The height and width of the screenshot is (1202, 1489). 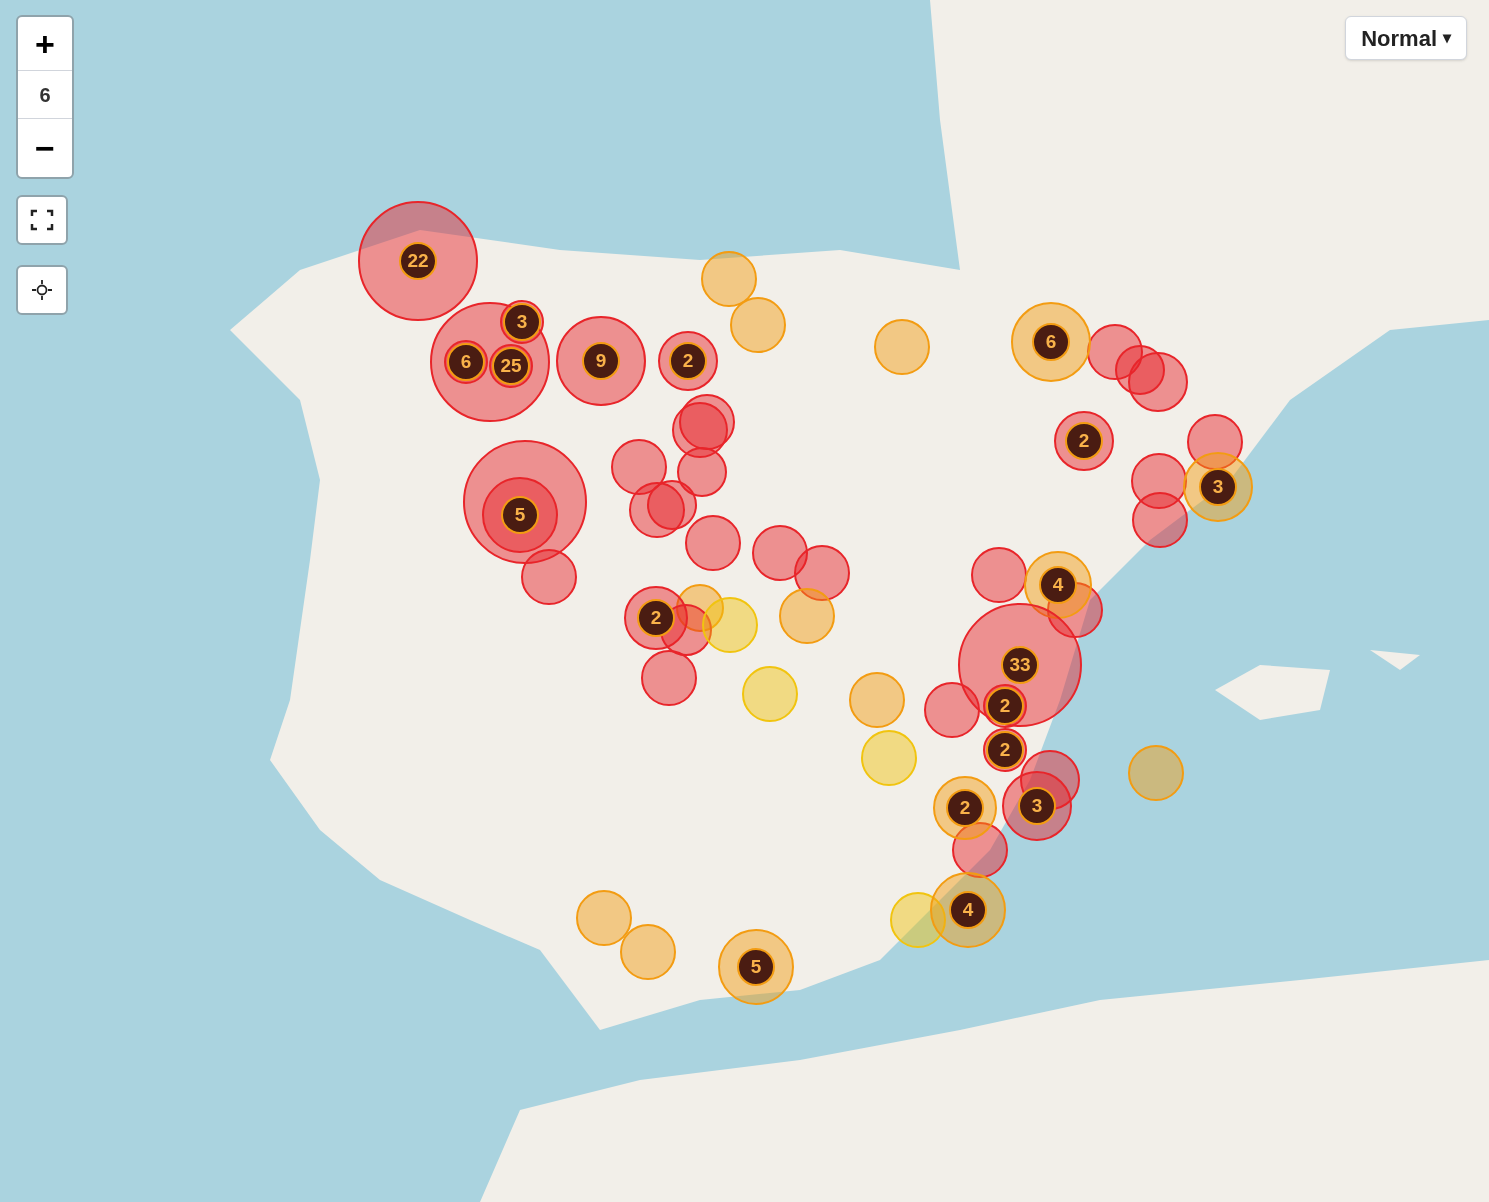 I want to click on fullscreen-icon, so click(x=42, y=220).